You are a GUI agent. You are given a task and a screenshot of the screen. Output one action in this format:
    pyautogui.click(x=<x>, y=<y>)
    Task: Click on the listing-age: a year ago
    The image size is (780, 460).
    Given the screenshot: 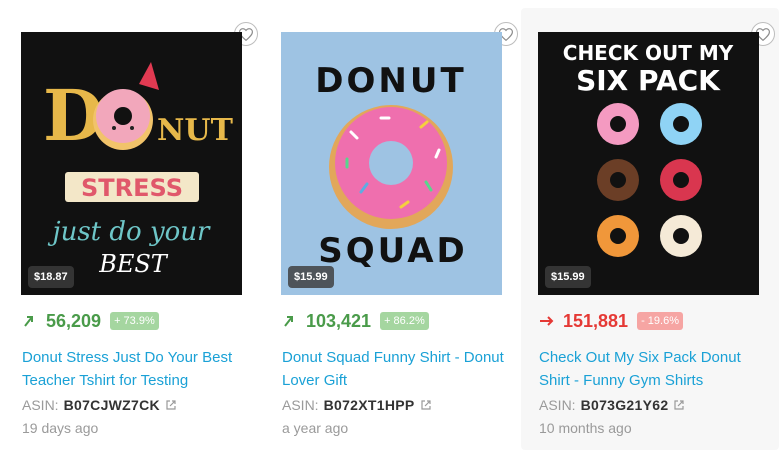 What is the action you would take?
    pyautogui.click(x=315, y=428)
    